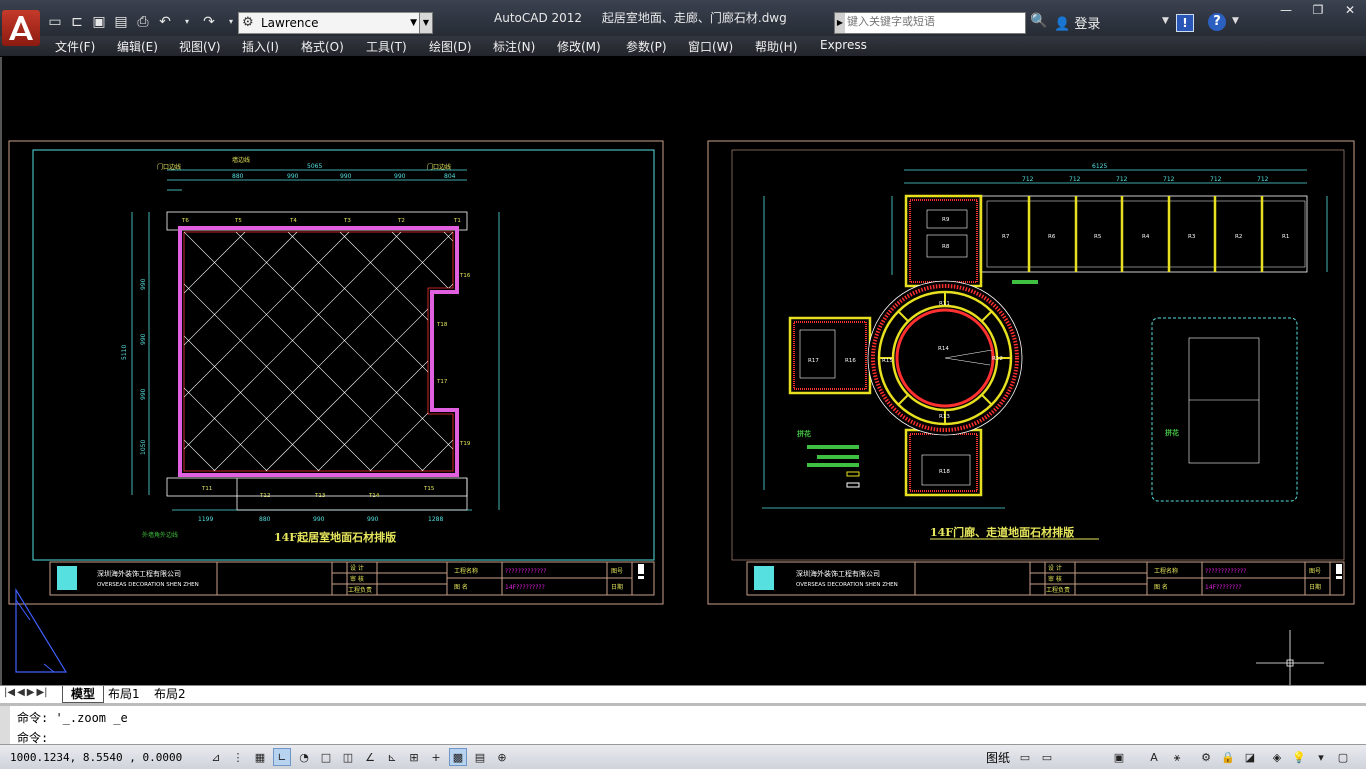  I want to click on clean-screen-icon: ▢, so click(1343, 757).